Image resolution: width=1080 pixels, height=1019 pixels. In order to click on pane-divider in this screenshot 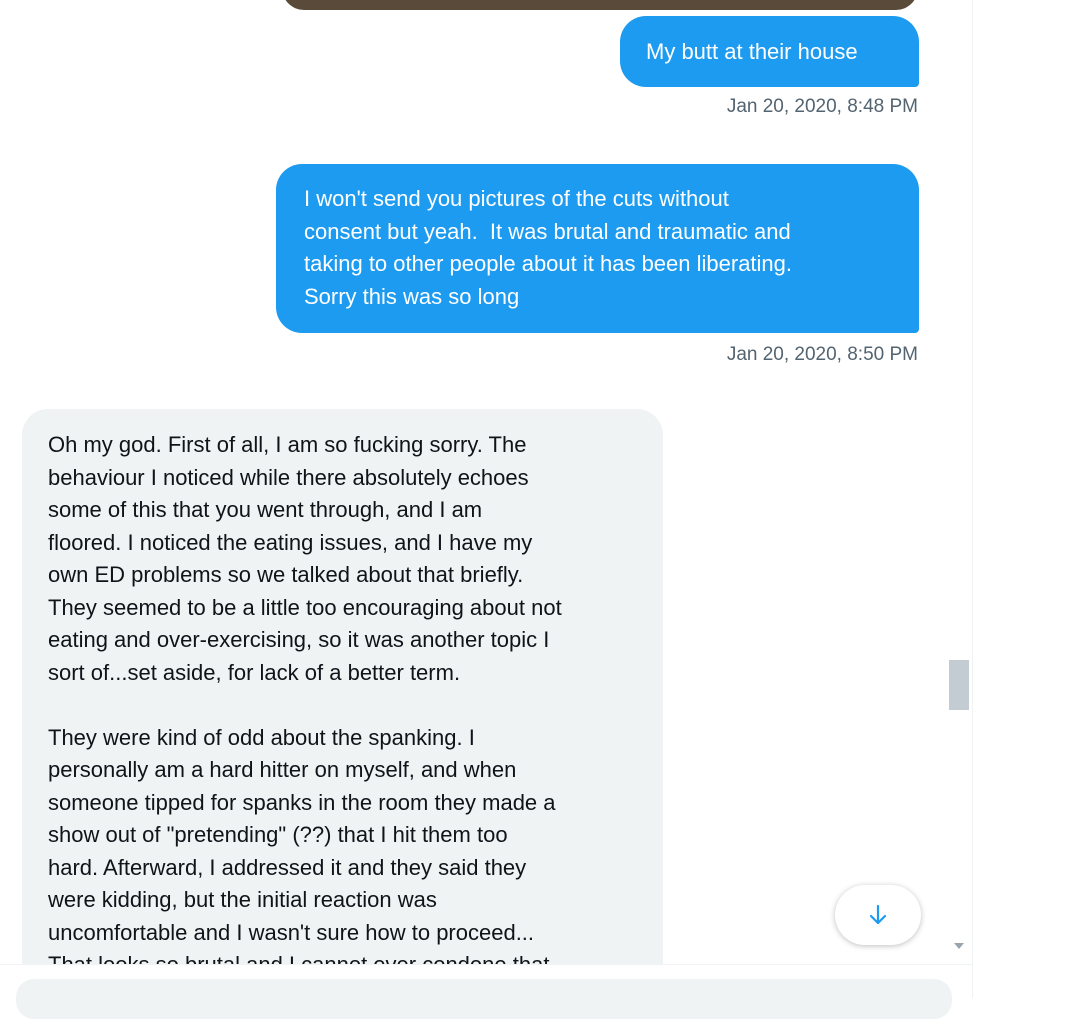, I will do `click(972, 499)`.